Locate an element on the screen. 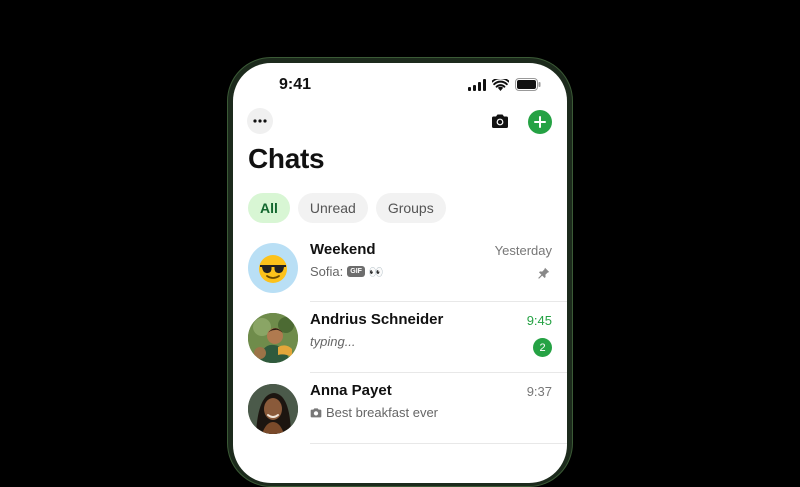 The width and height of the screenshot is (800, 487). chat-time: 9:37 is located at coordinates (539, 391).